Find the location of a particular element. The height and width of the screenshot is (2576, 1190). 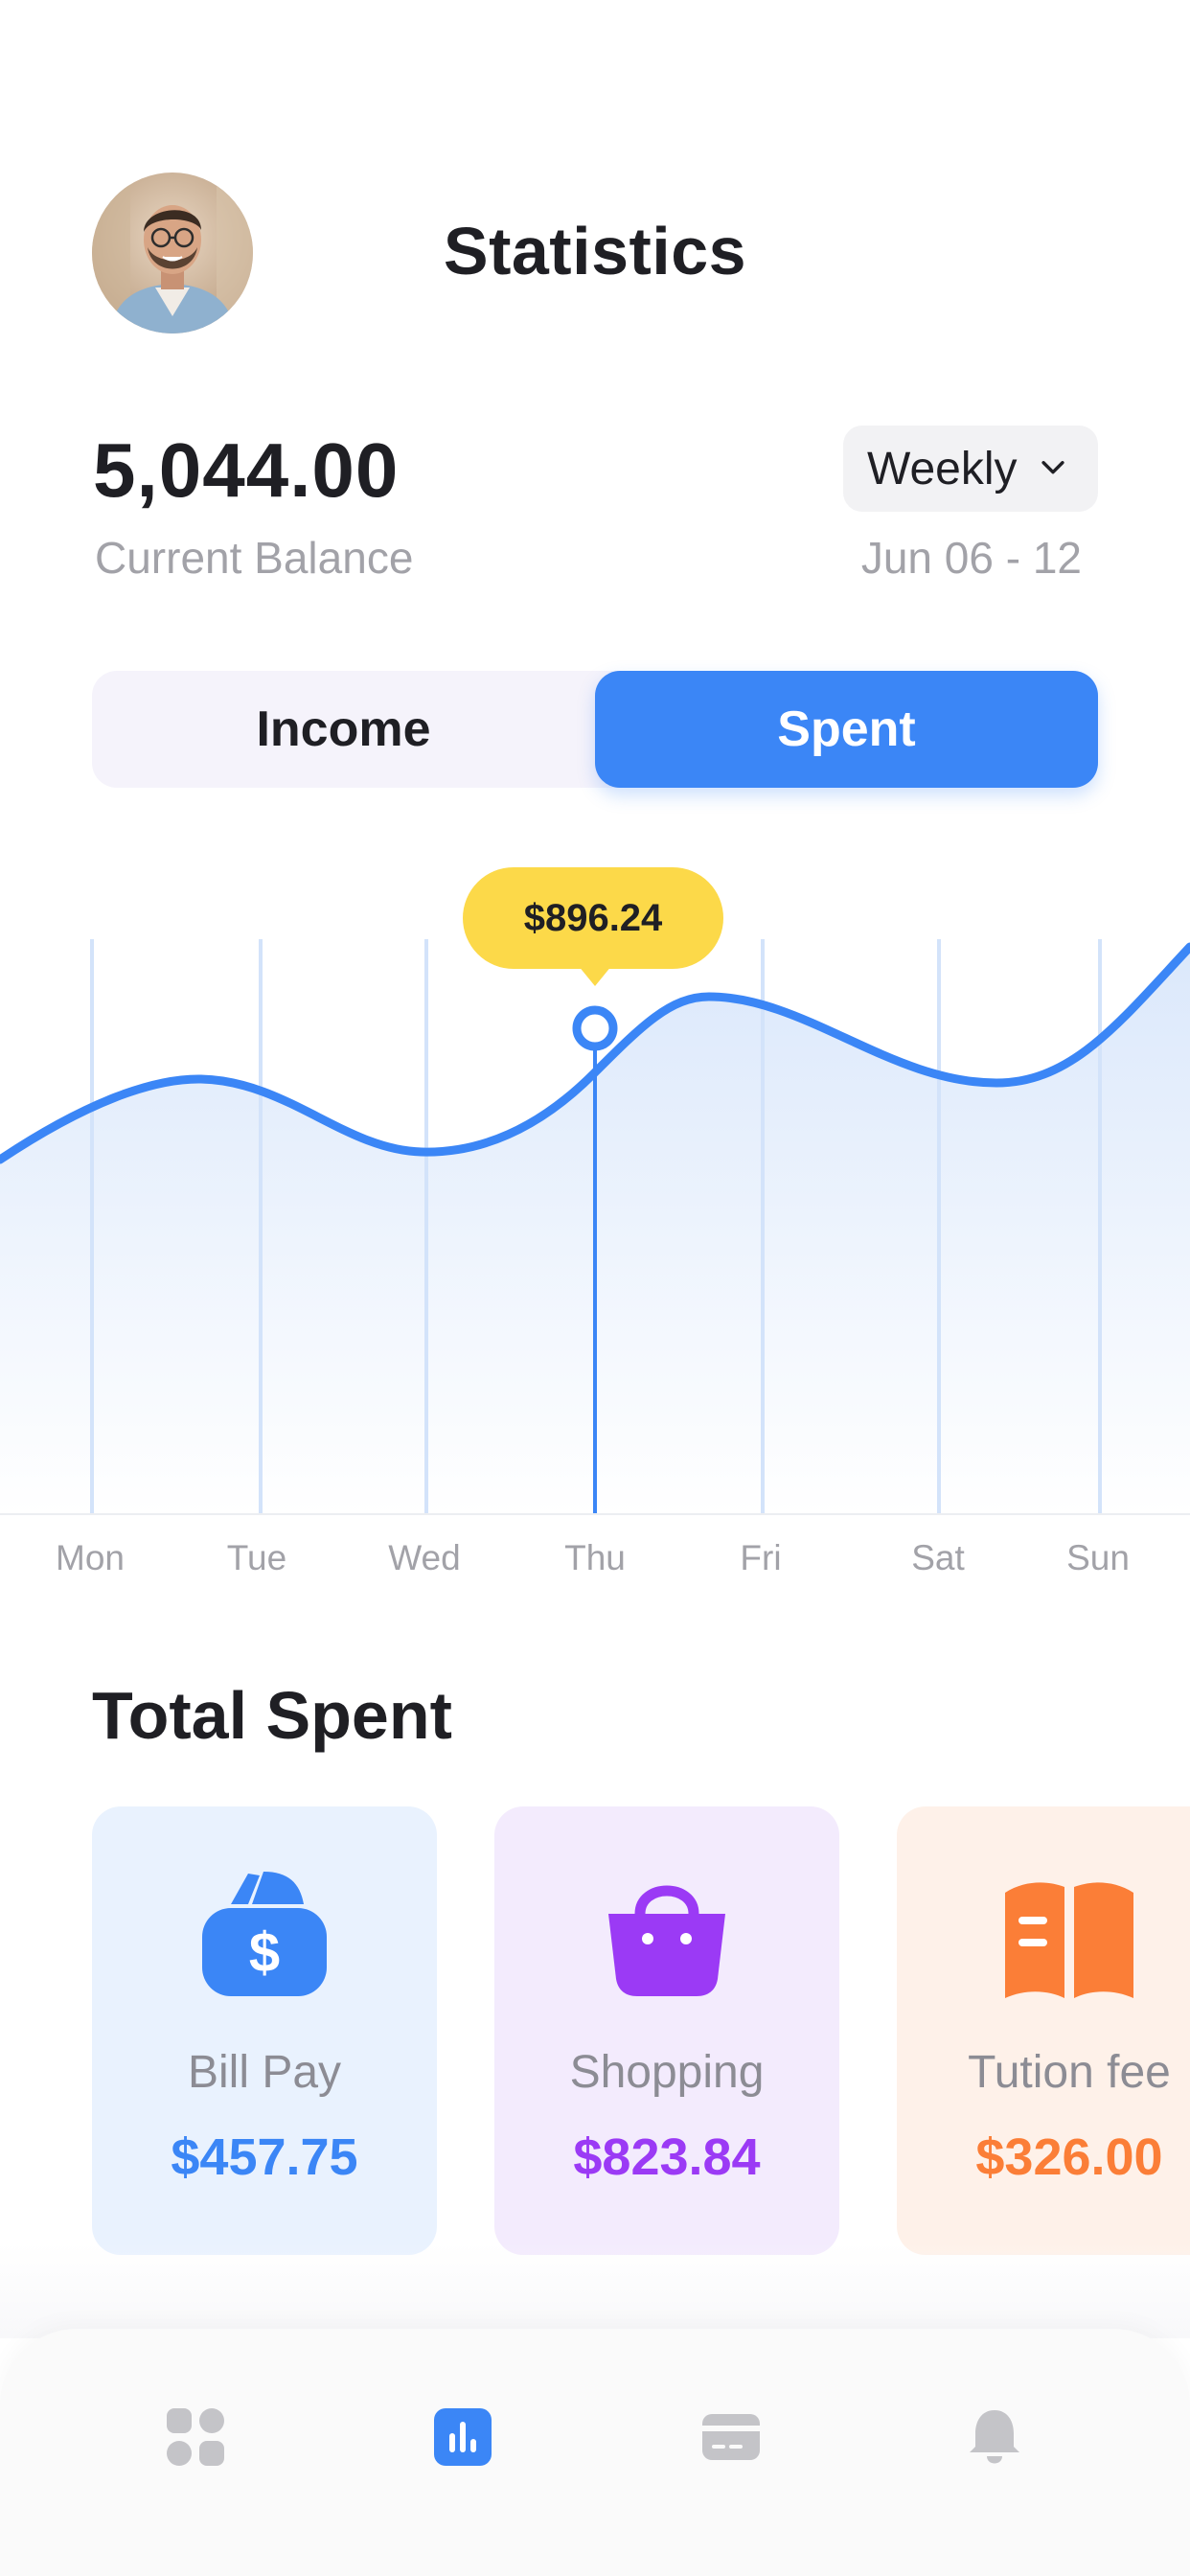

bottom-fade is located at coordinates (595, 2290).